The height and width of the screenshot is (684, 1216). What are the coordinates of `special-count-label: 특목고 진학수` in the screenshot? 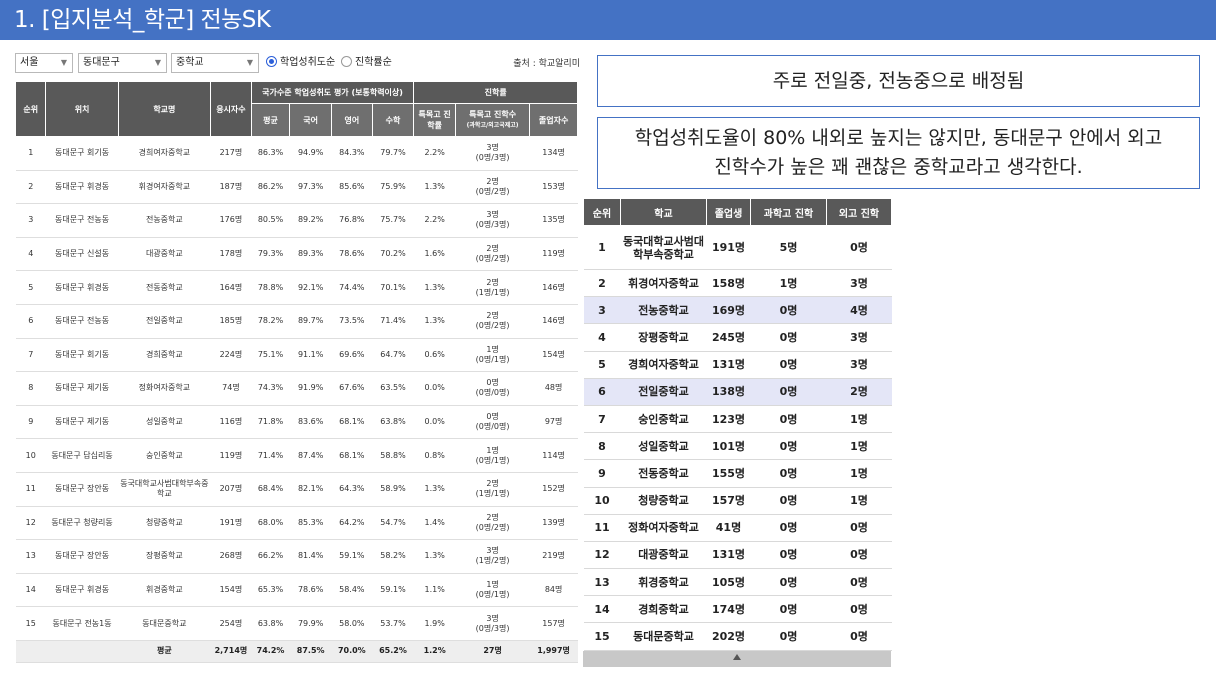 It's located at (493, 114).